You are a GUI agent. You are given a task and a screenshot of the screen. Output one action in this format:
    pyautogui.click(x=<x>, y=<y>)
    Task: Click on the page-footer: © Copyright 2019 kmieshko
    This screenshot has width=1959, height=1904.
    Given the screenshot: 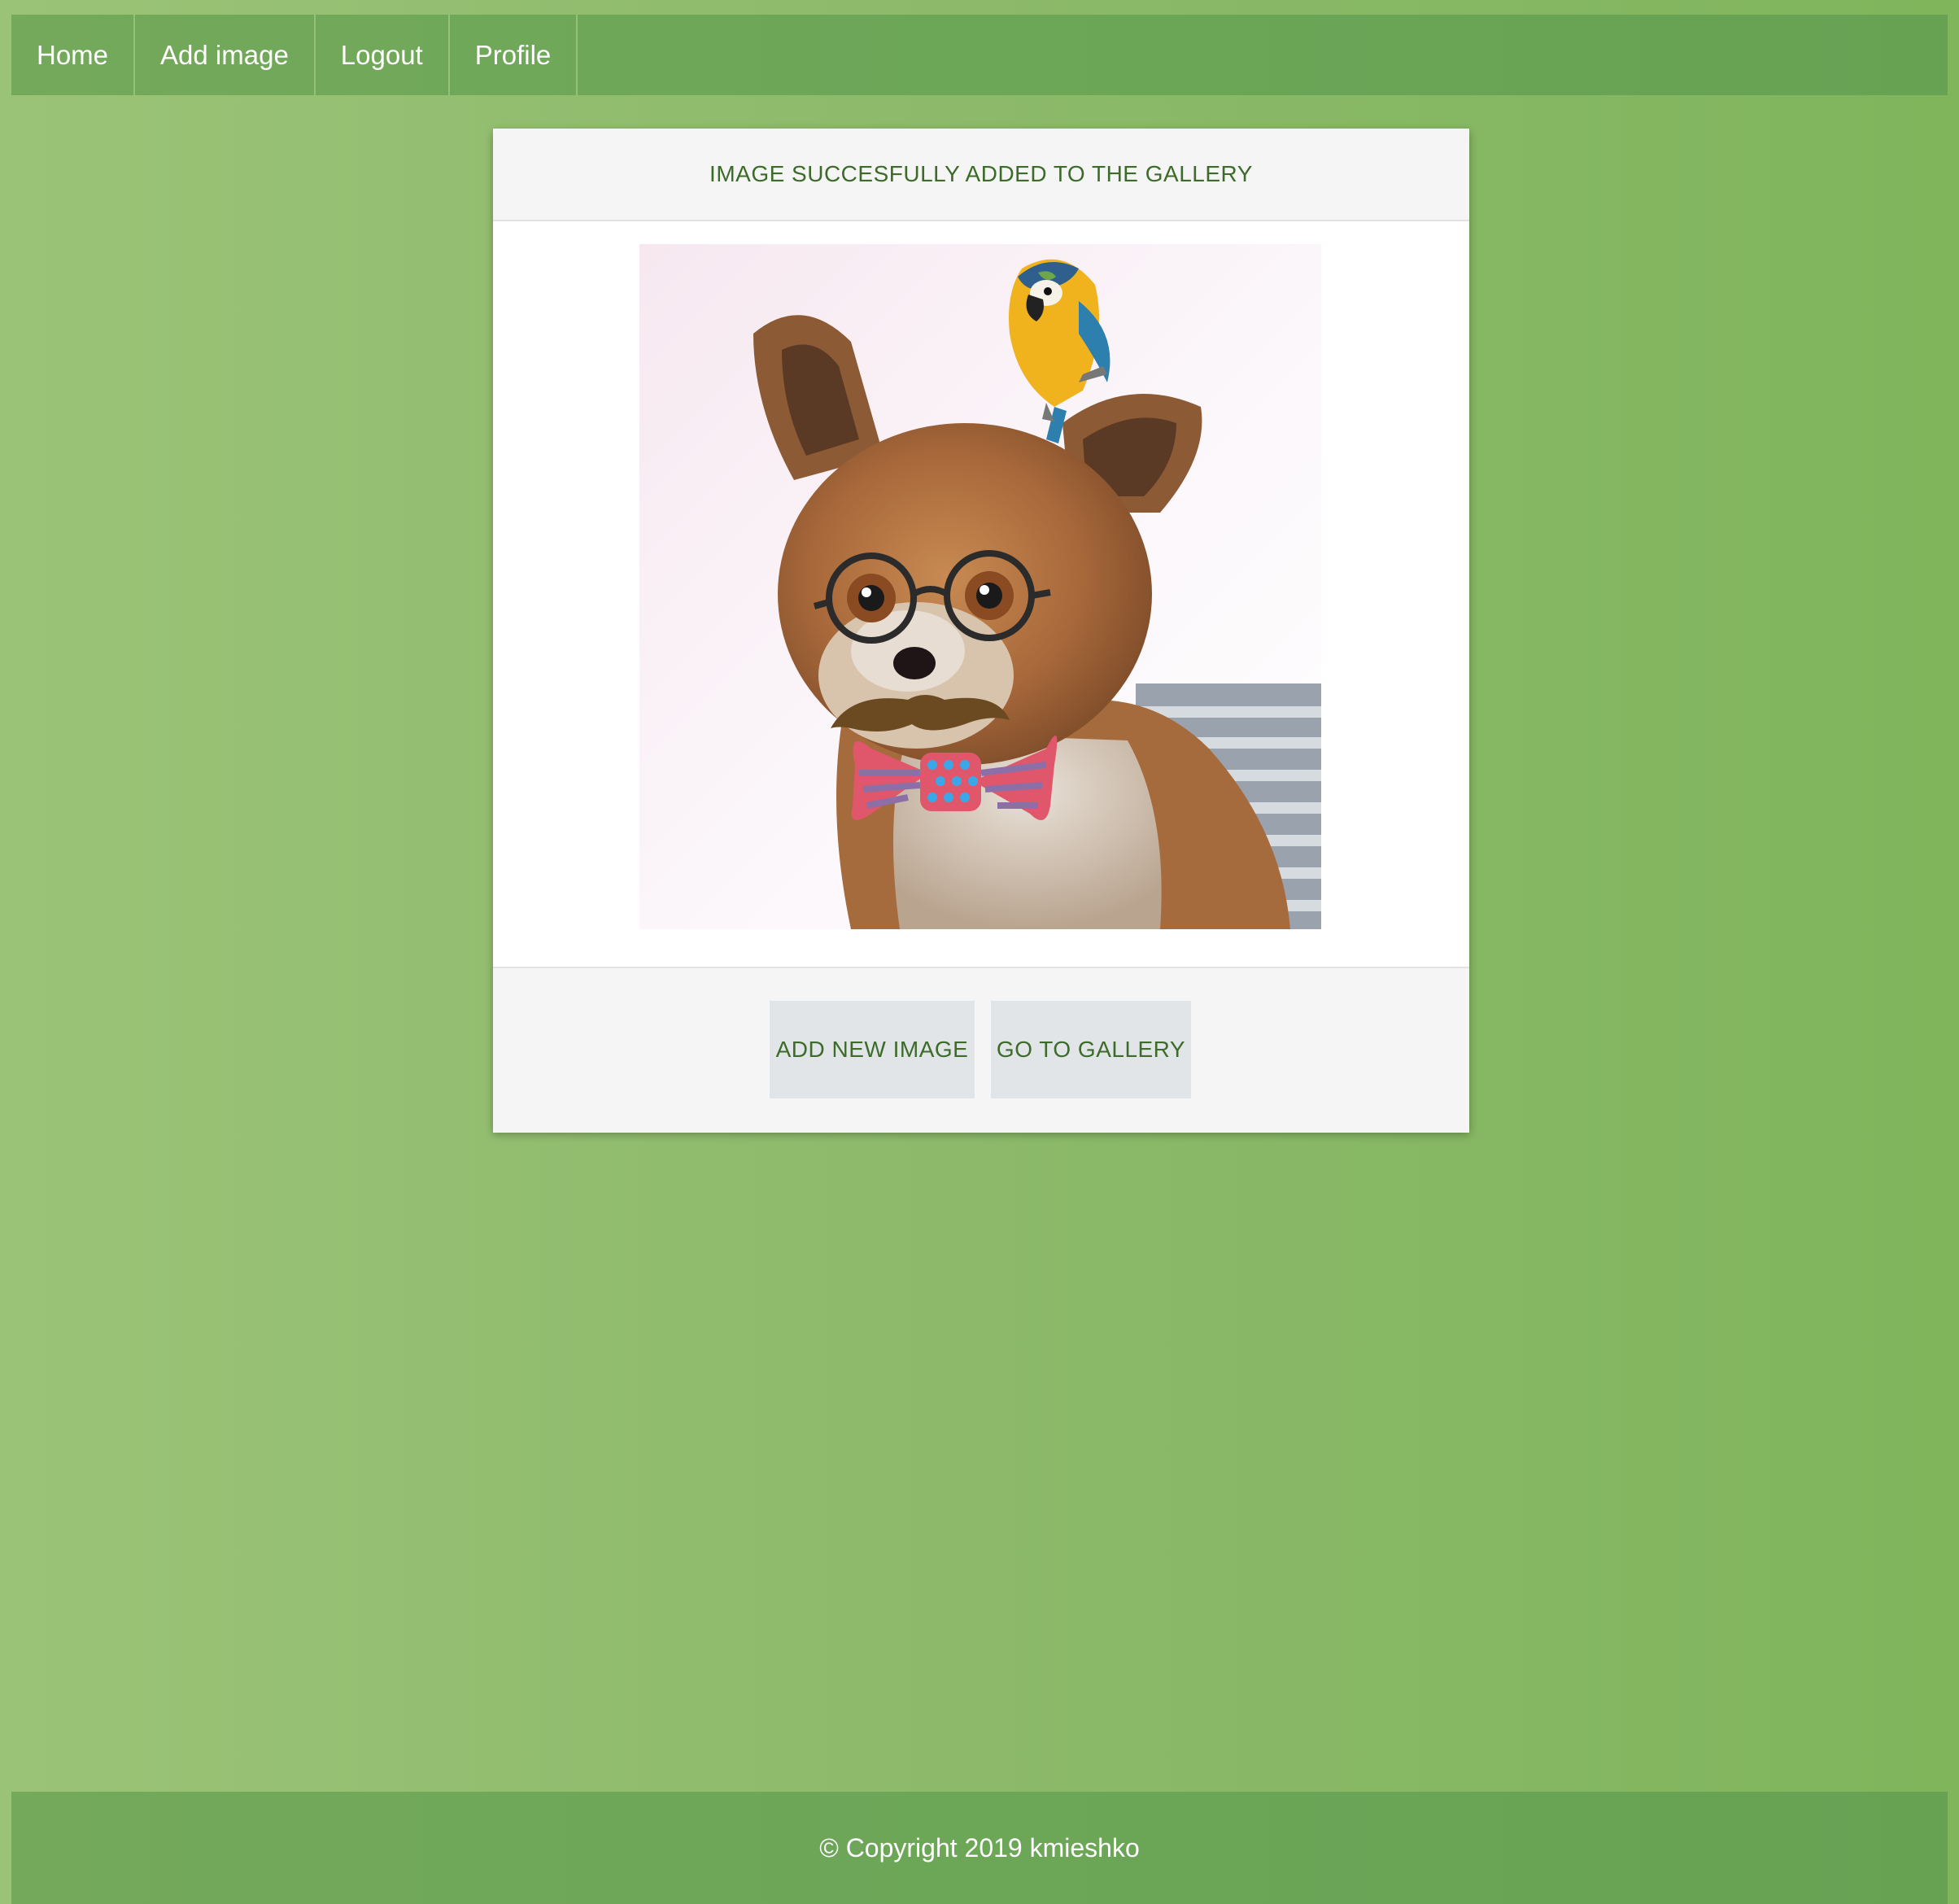 What is the action you would take?
    pyautogui.click(x=979, y=1848)
    